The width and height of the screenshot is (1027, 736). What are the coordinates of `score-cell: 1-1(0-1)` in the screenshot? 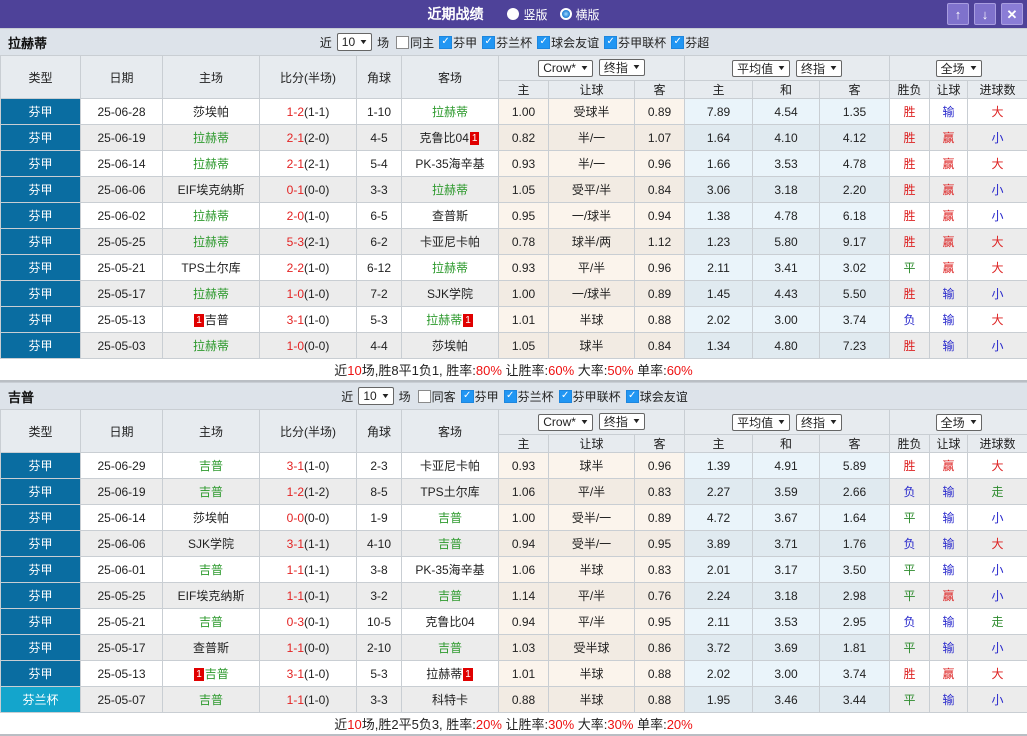 It's located at (308, 596).